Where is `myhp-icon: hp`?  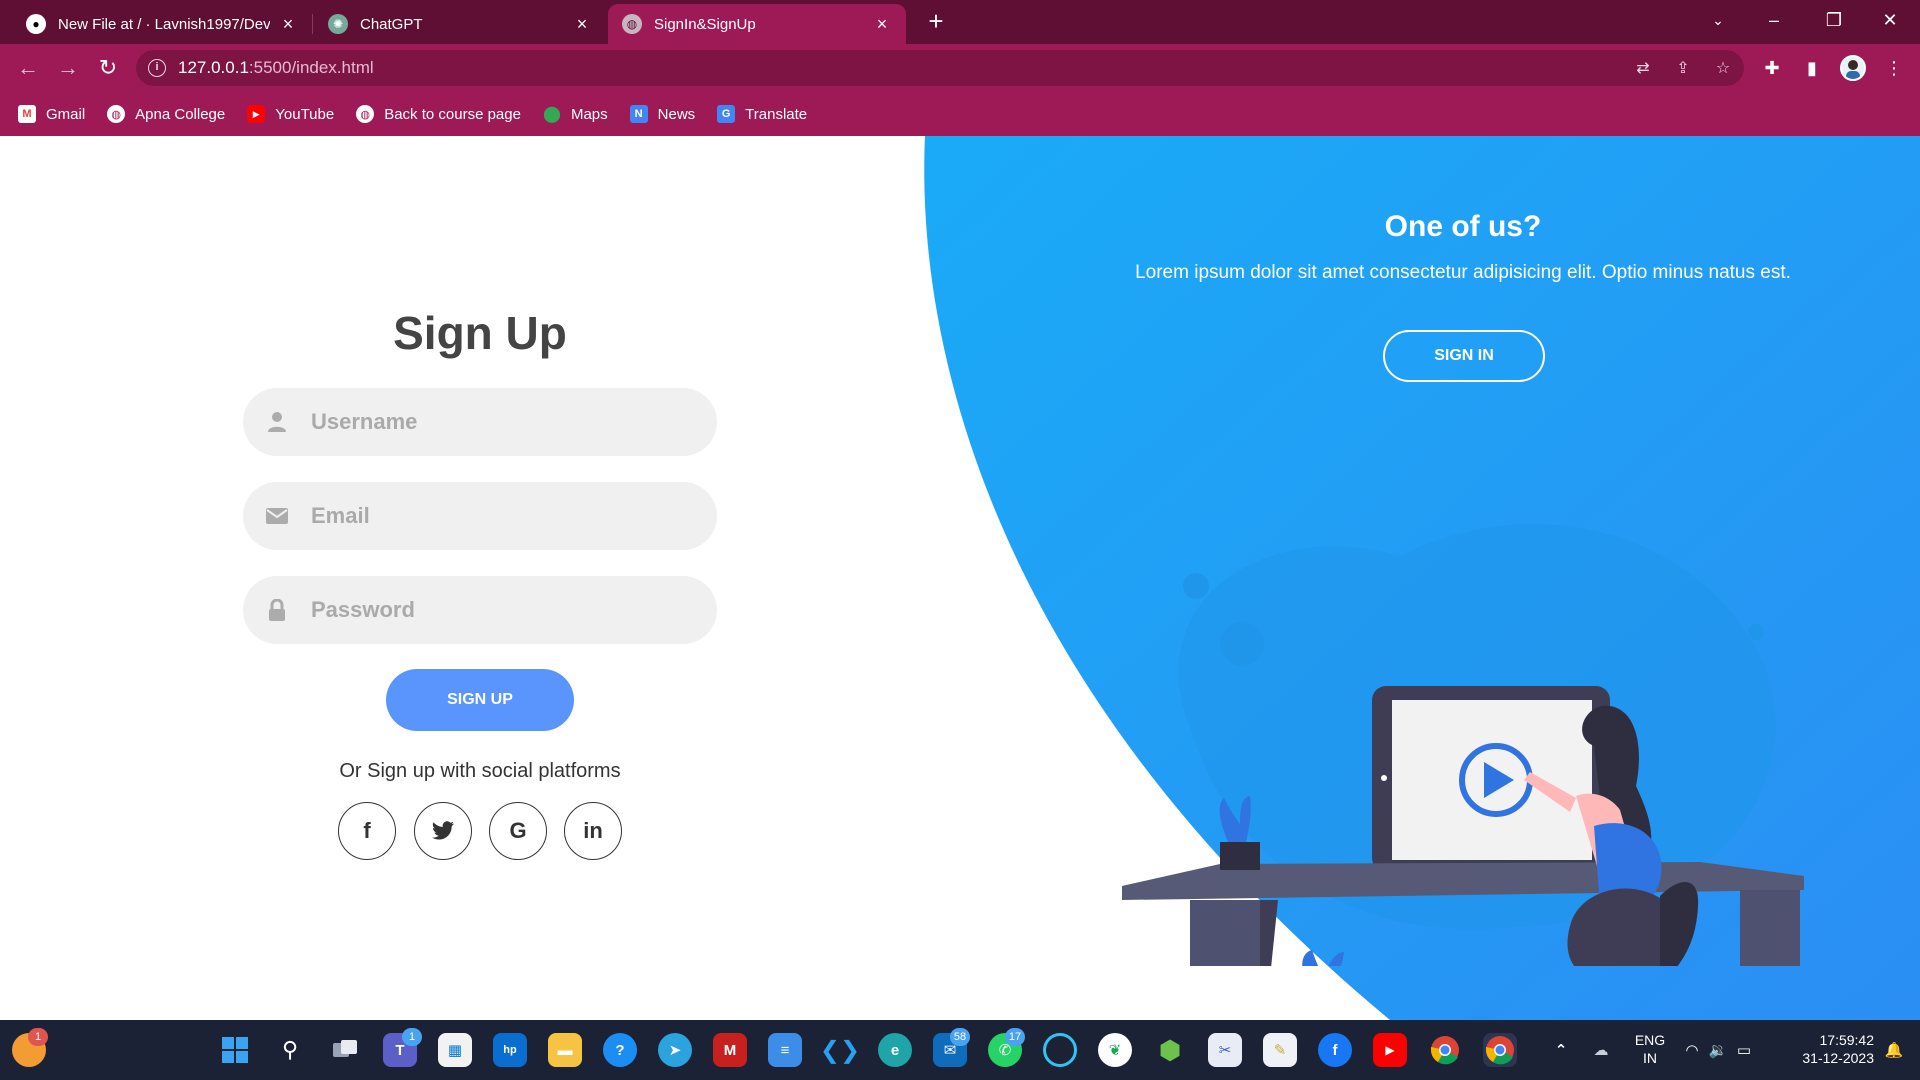
myhp-icon: hp is located at coordinates (510, 1050).